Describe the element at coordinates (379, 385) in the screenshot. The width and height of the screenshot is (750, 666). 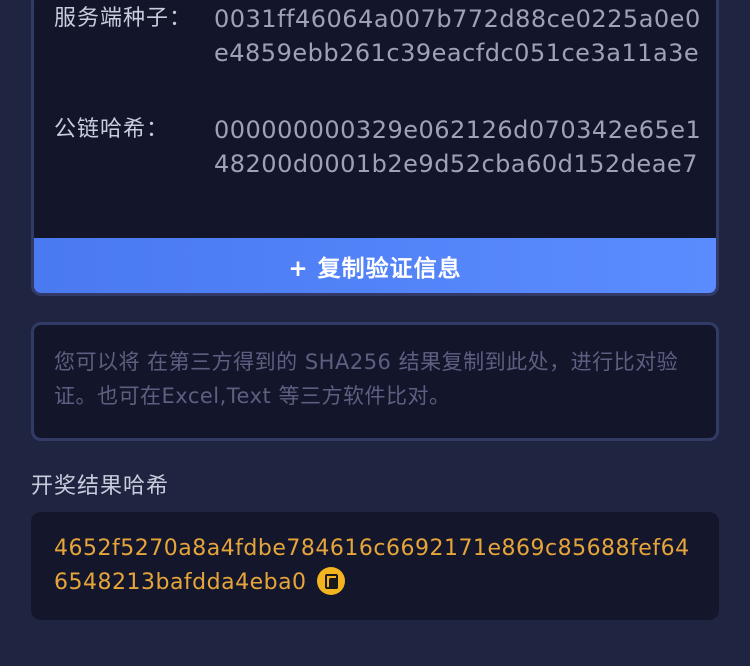
I see `compare-input` at that location.